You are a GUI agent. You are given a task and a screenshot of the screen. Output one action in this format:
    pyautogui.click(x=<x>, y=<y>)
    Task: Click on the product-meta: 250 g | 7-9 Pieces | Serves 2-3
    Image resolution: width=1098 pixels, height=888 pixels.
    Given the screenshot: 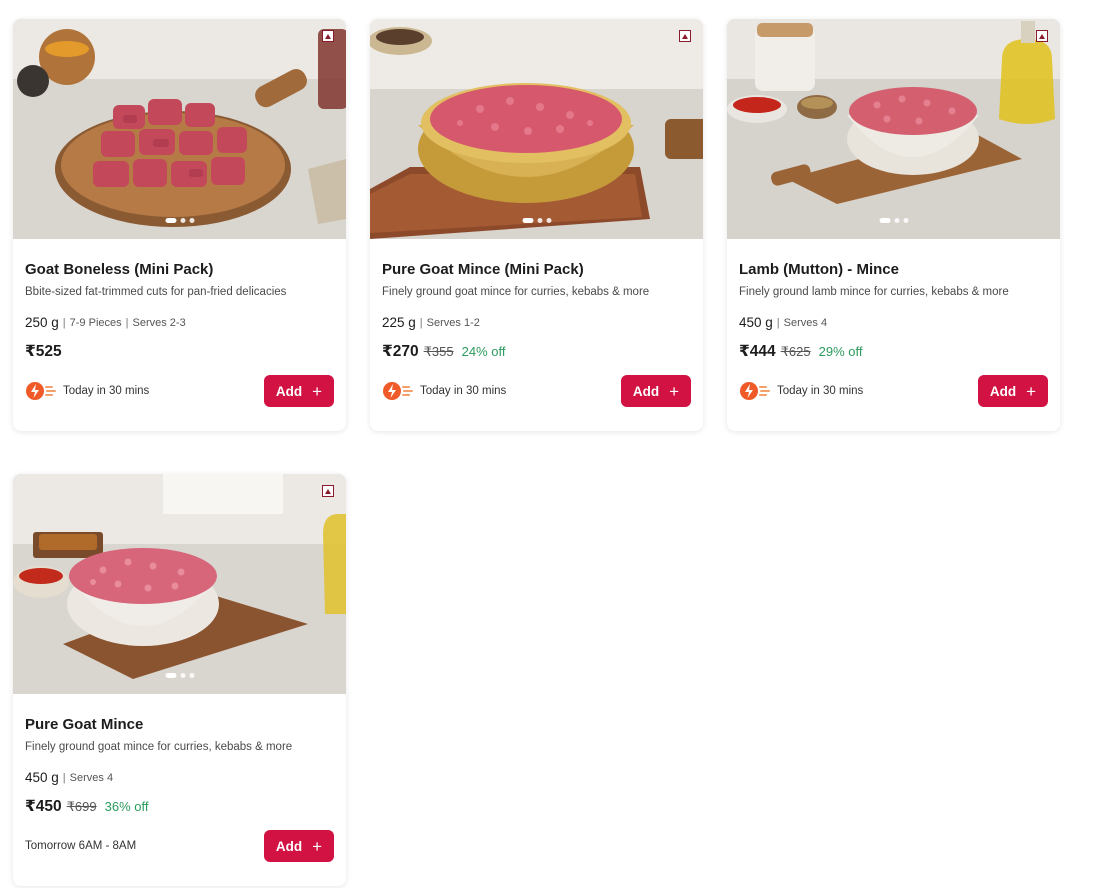 What is the action you would take?
    pyautogui.click(x=105, y=322)
    